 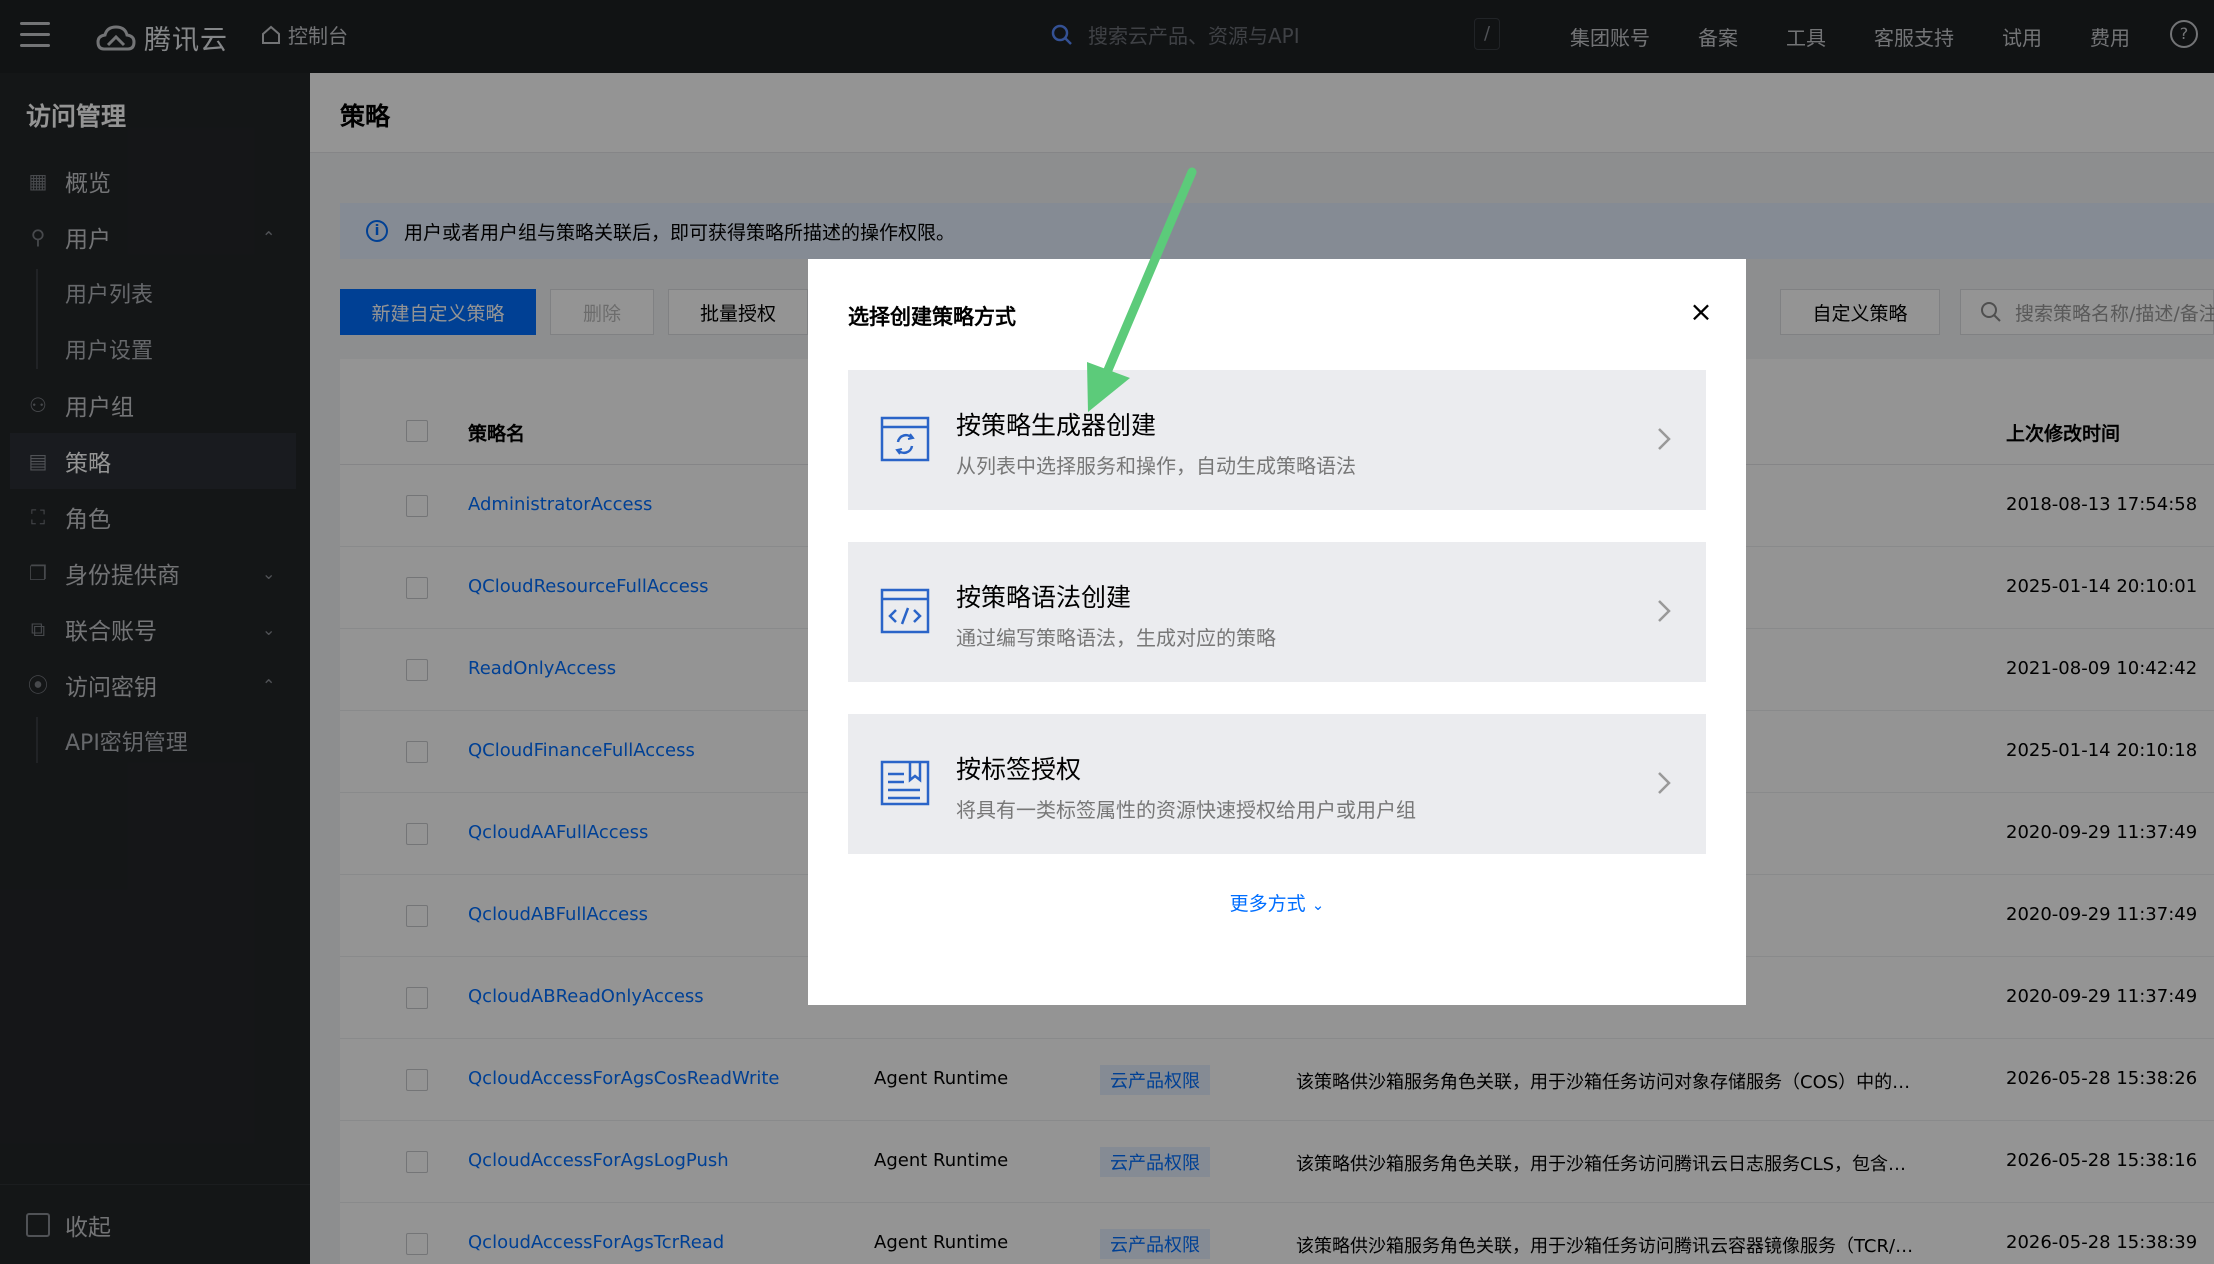 I want to click on option-description: 将具有一类标签属性的资源快速授权给用户或用户组, so click(x=1186, y=810).